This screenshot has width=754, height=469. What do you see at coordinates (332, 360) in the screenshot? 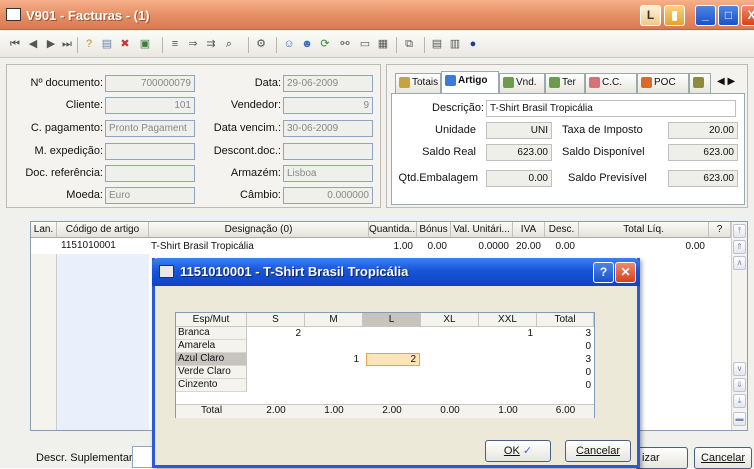
I see `cell-azul-m: 1` at bounding box center [332, 360].